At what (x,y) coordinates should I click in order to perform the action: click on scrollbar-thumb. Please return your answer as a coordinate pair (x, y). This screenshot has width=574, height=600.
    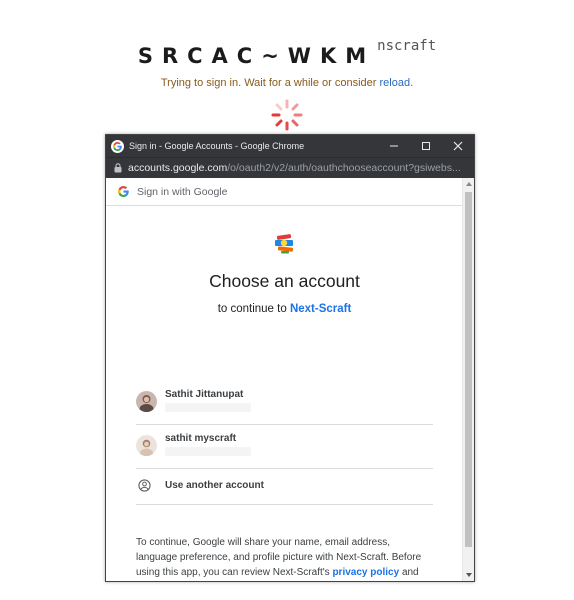
    Looking at the image, I should click on (468, 369).